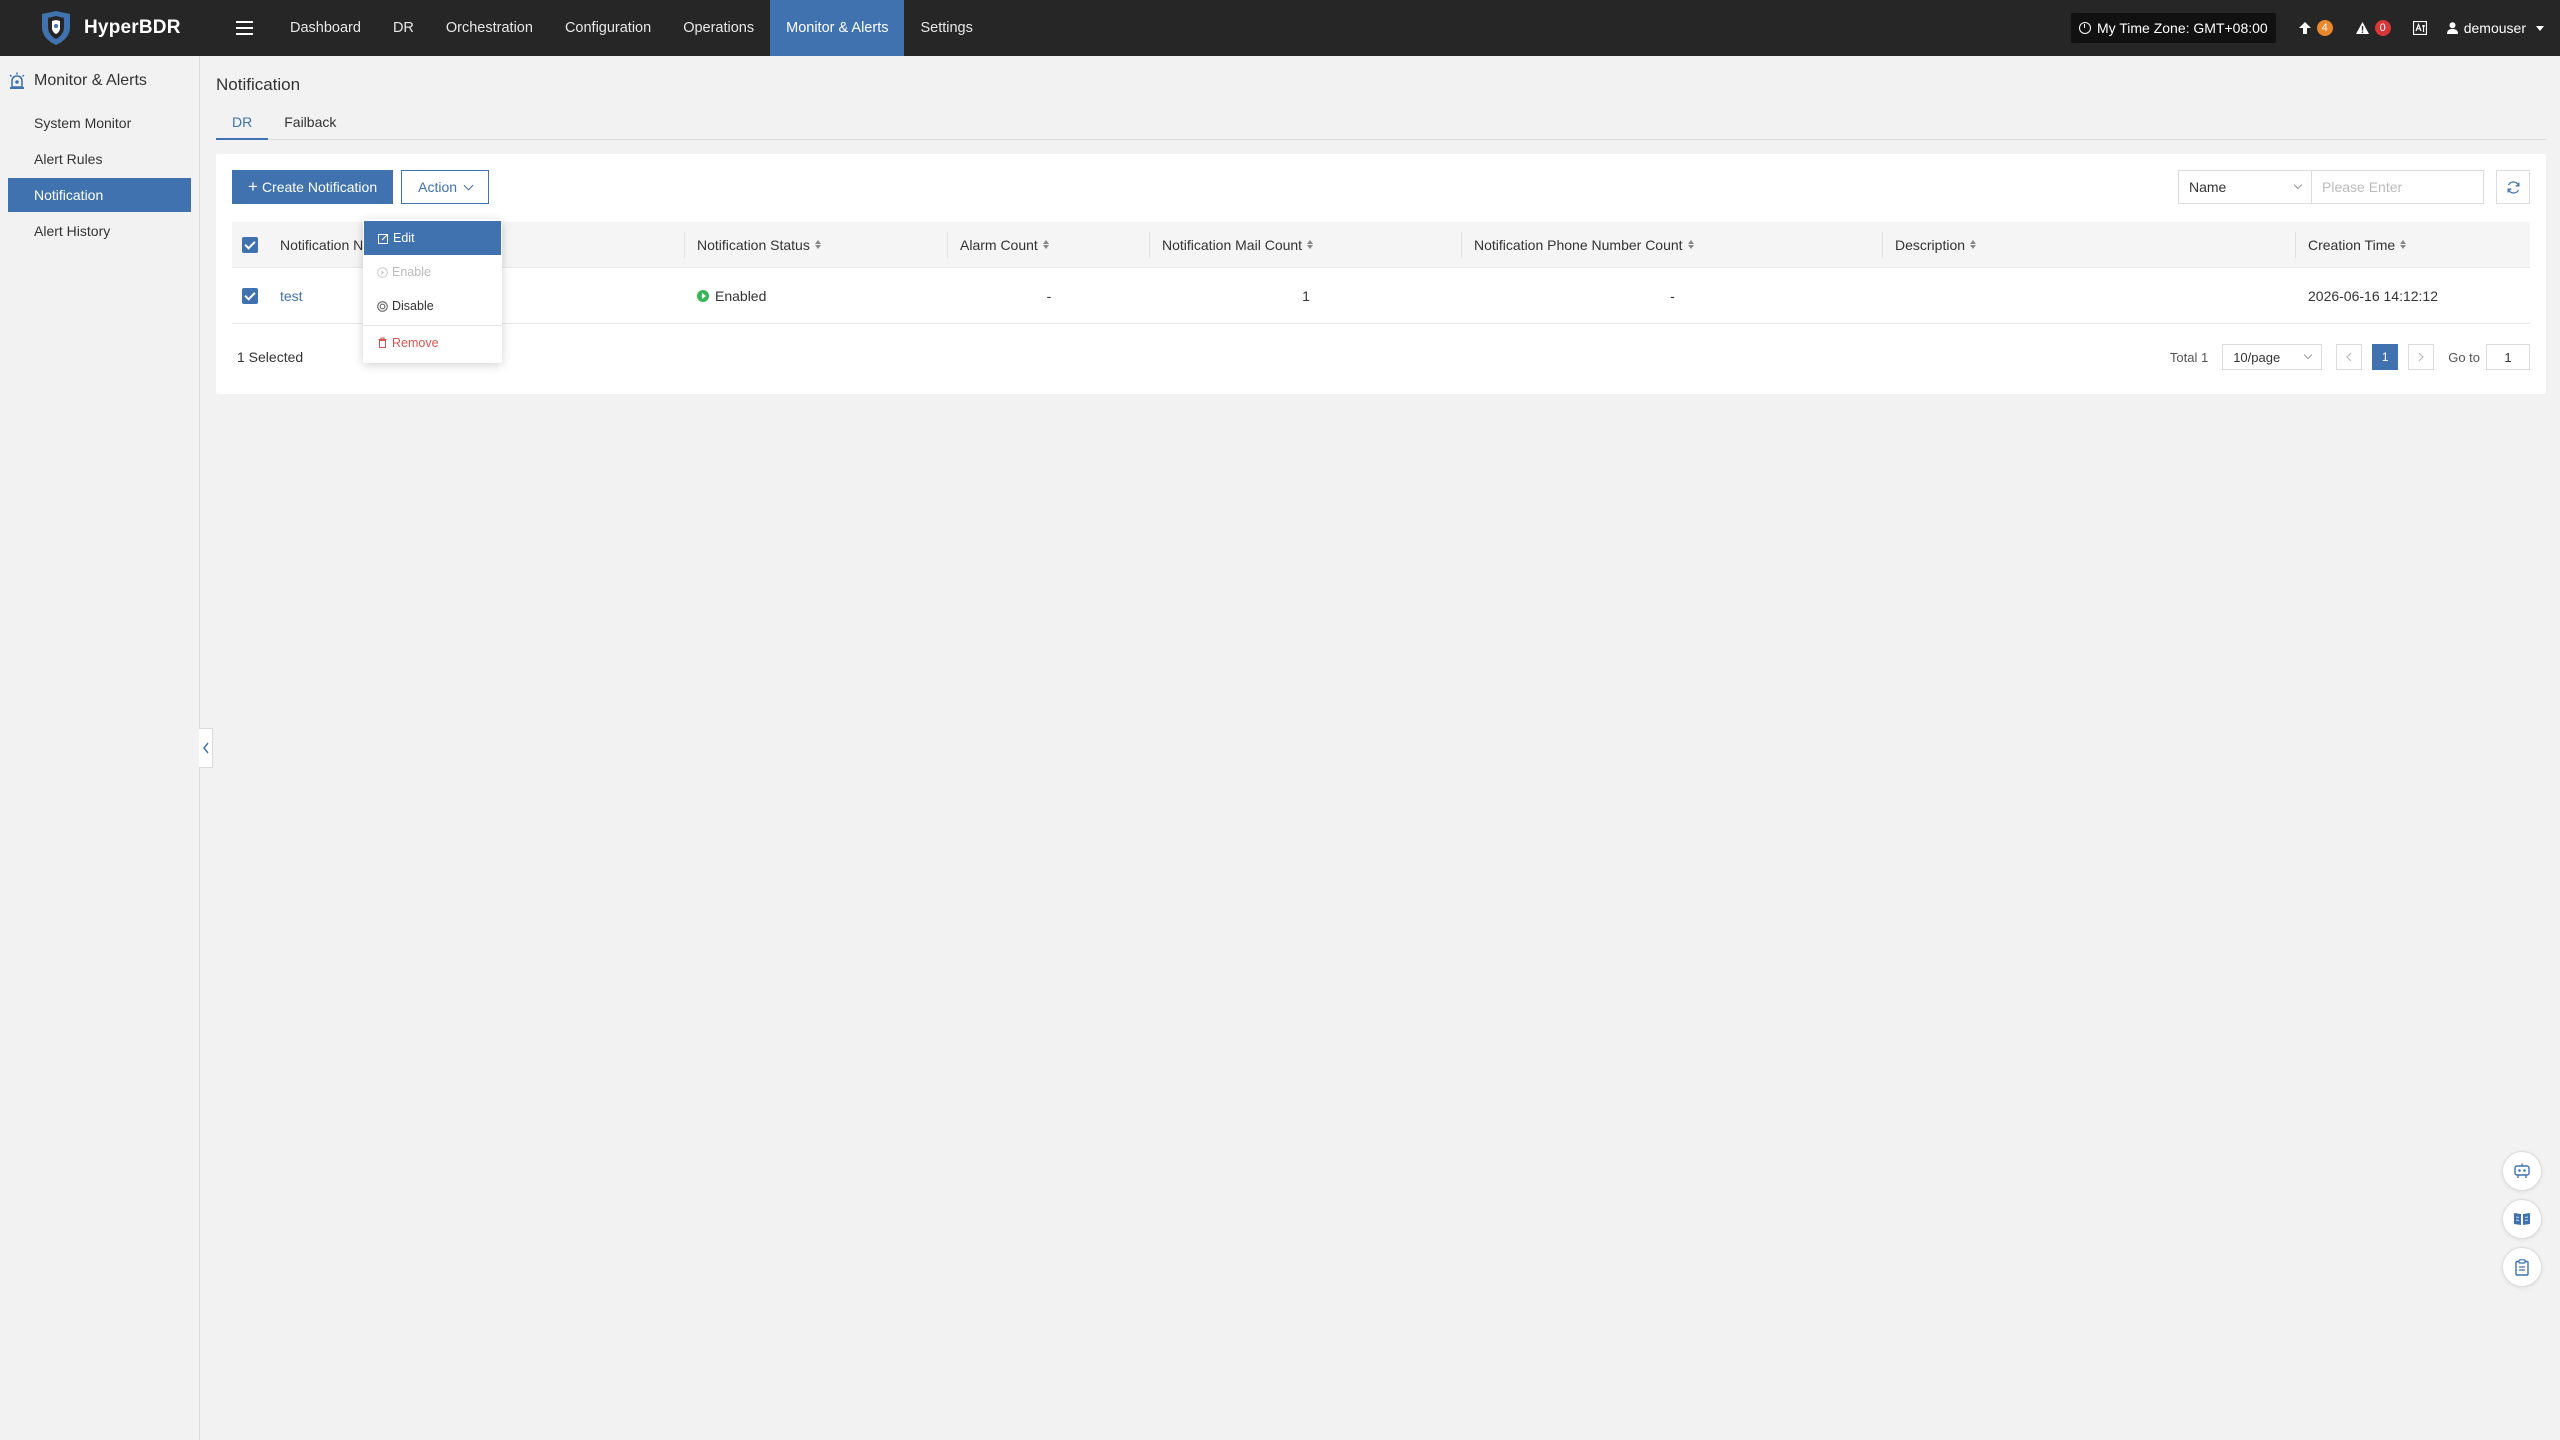  I want to click on tab-failback: Failback, so click(310, 125).